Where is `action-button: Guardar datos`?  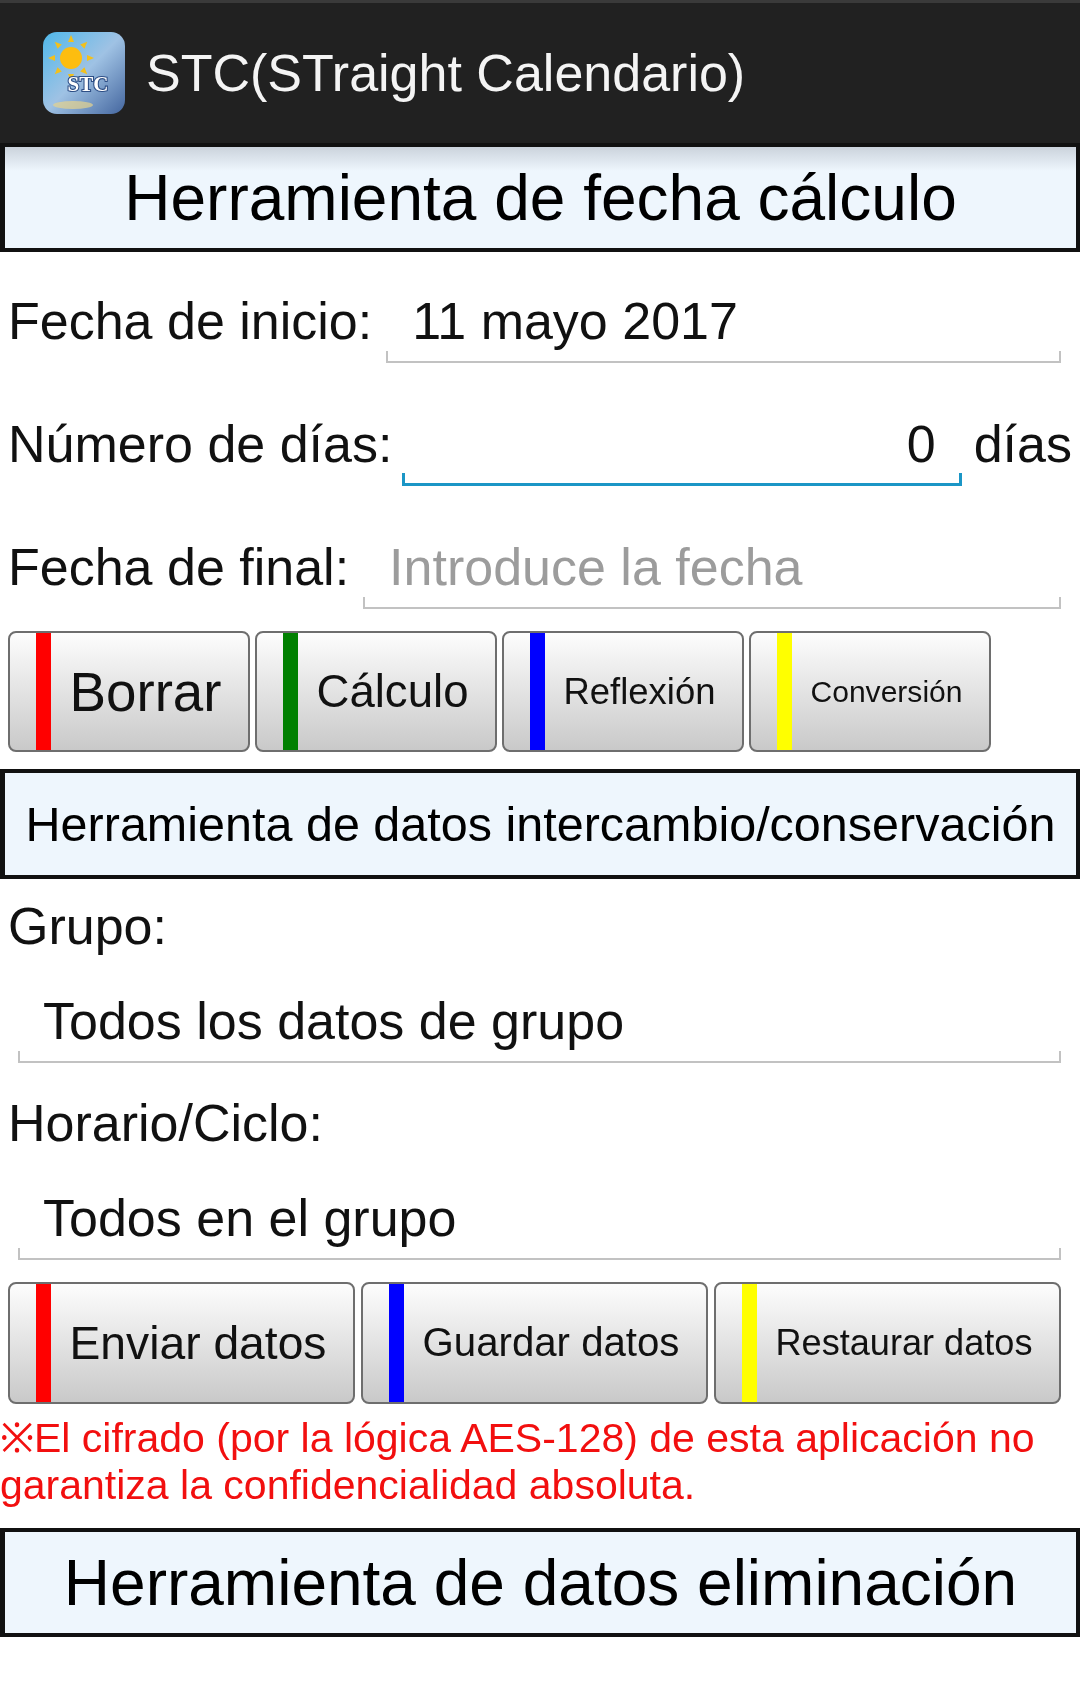
action-button: Guardar datos is located at coordinates (534, 1343).